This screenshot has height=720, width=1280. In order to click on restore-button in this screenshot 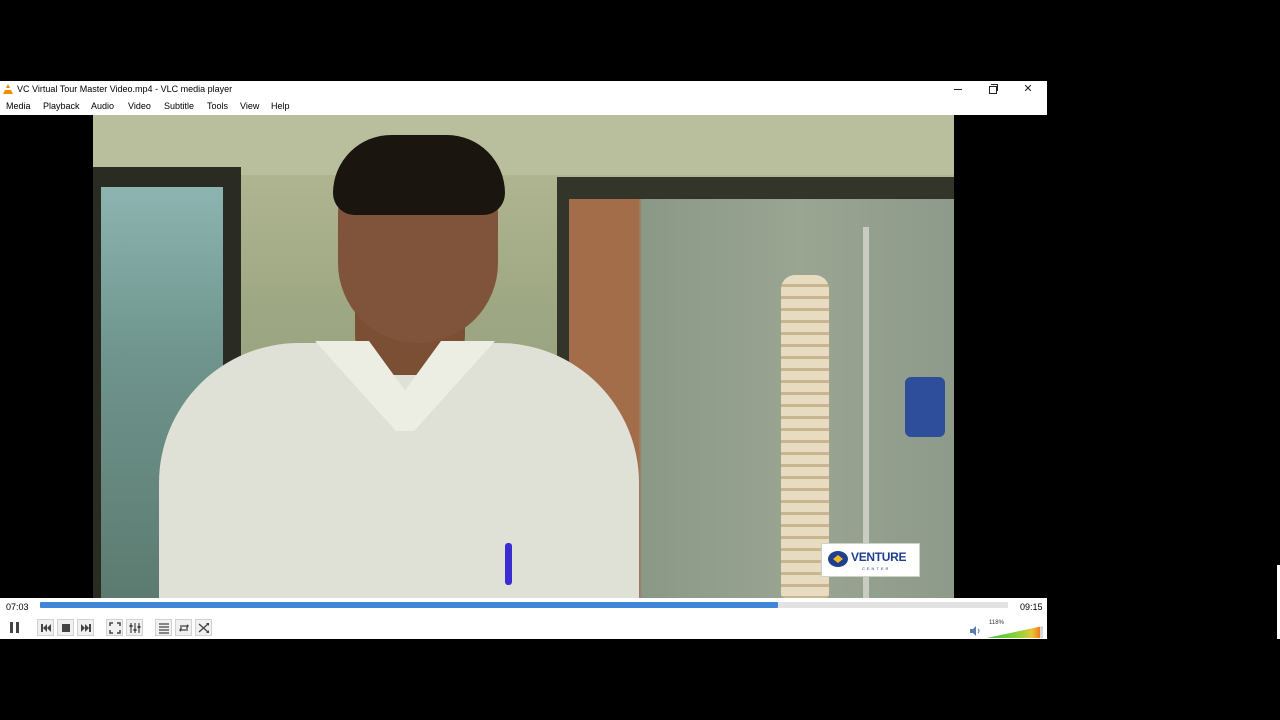, I will do `click(993, 89)`.